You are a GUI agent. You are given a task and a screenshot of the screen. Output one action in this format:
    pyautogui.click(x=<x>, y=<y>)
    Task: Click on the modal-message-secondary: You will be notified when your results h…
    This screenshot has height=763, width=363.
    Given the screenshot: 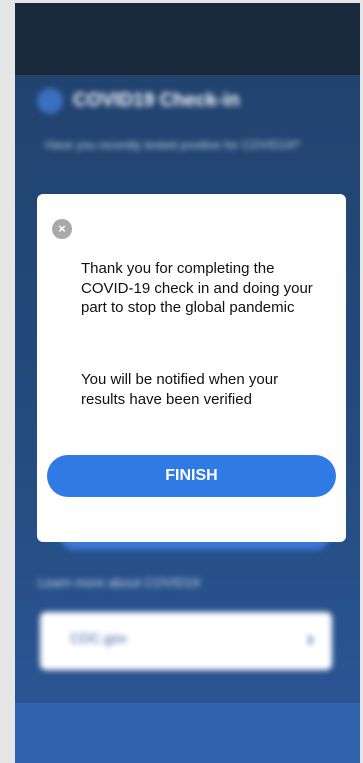 What is the action you would take?
    pyautogui.click(x=180, y=389)
    